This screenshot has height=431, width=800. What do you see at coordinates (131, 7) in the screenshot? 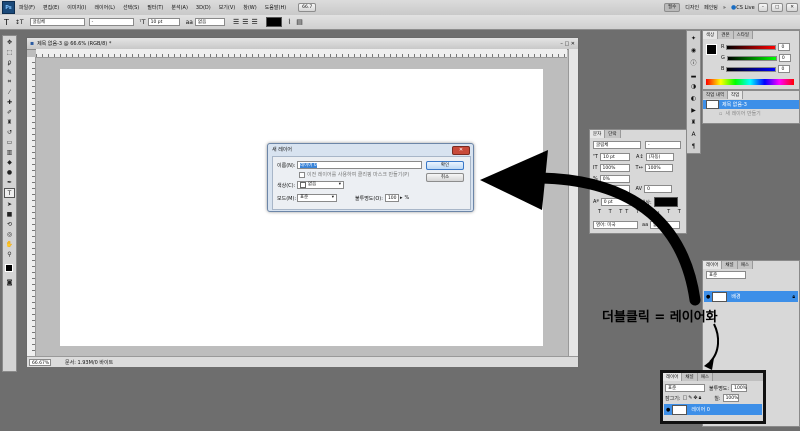
I see `menu-select: 선택(S)` at bounding box center [131, 7].